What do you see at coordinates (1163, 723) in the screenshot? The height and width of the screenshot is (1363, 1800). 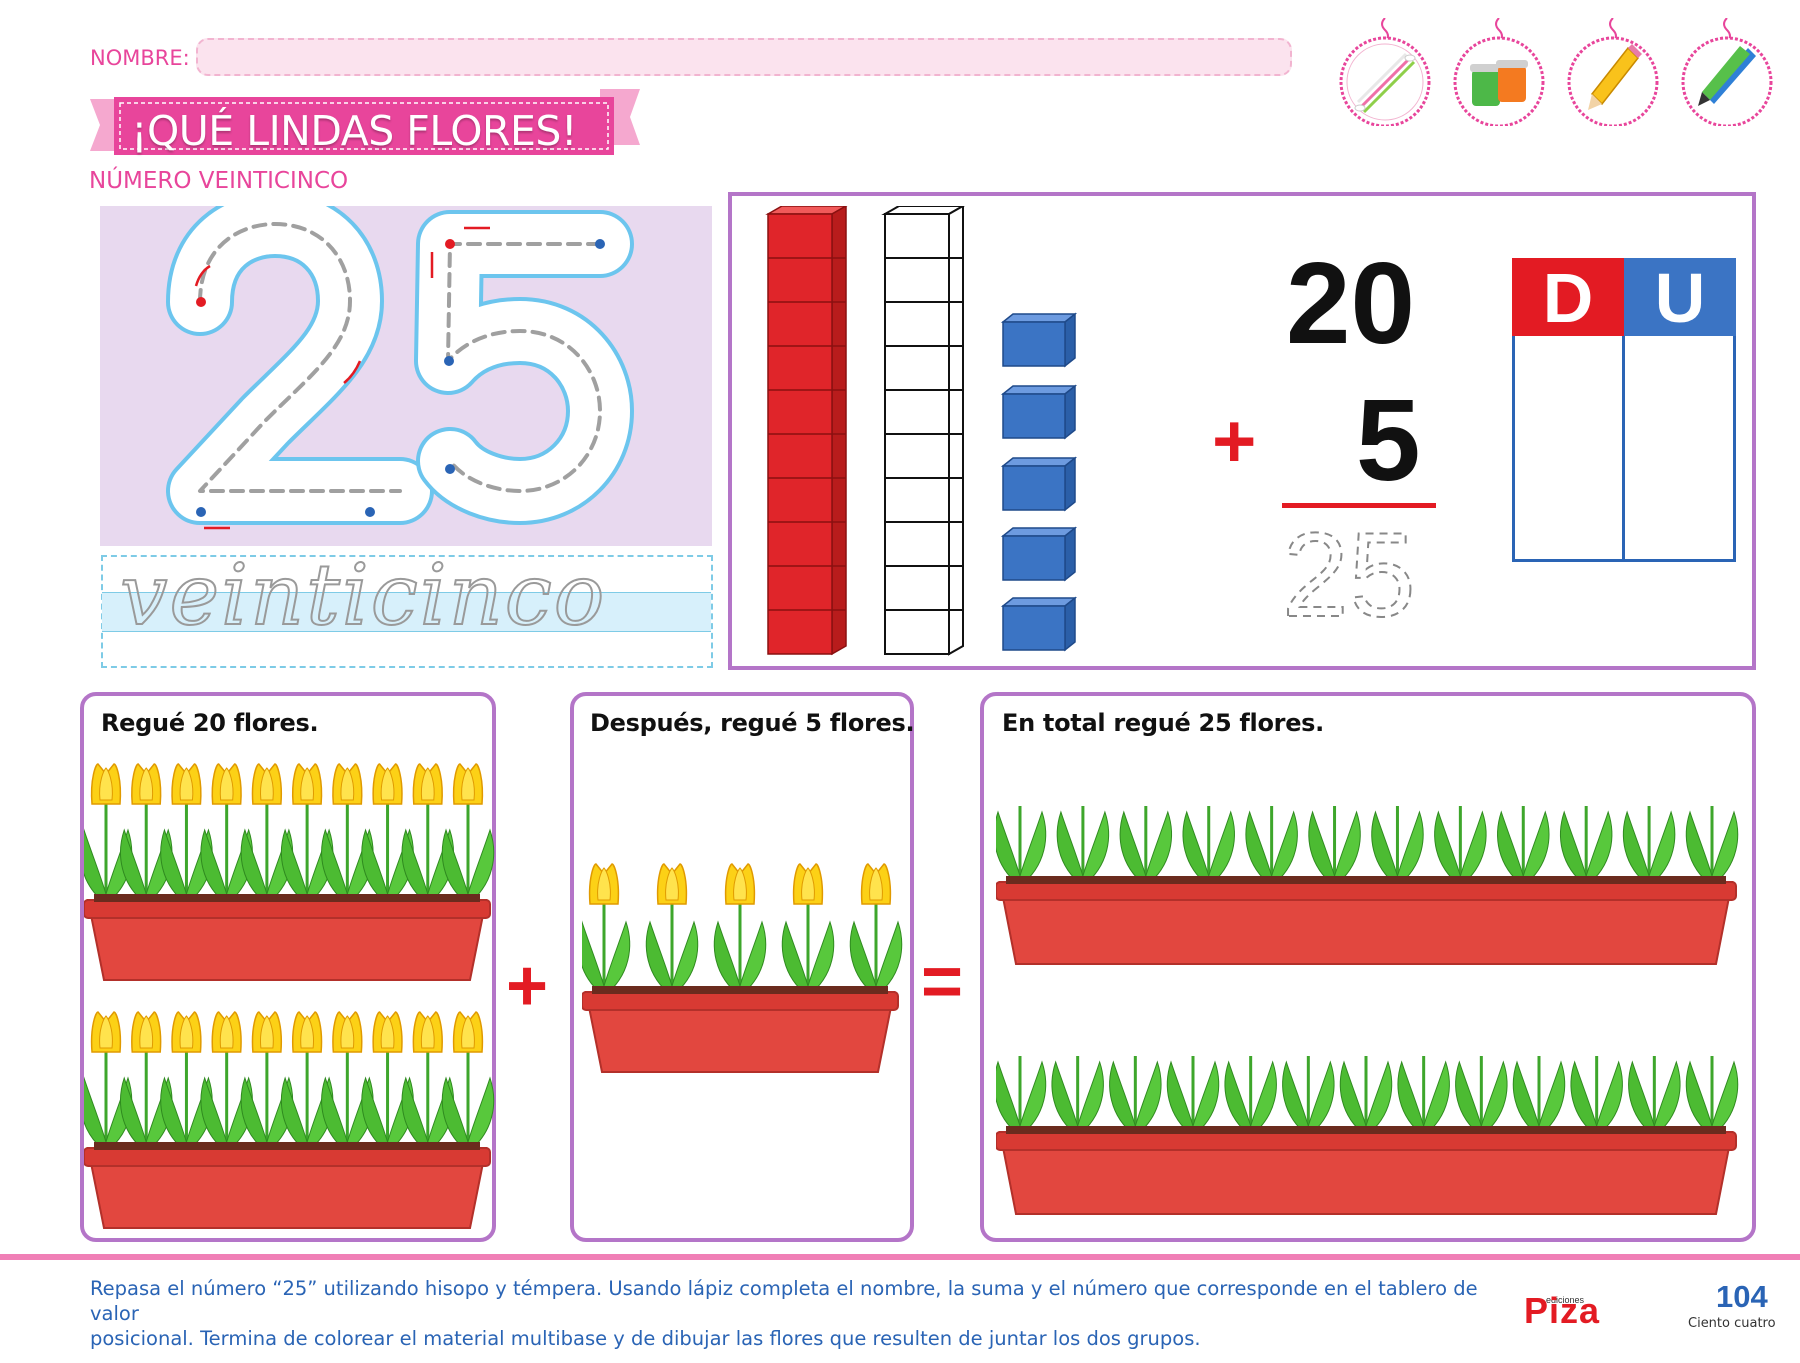 I see `panel-third-text: En total regué 25 flores.` at bounding box center [1163, 723].